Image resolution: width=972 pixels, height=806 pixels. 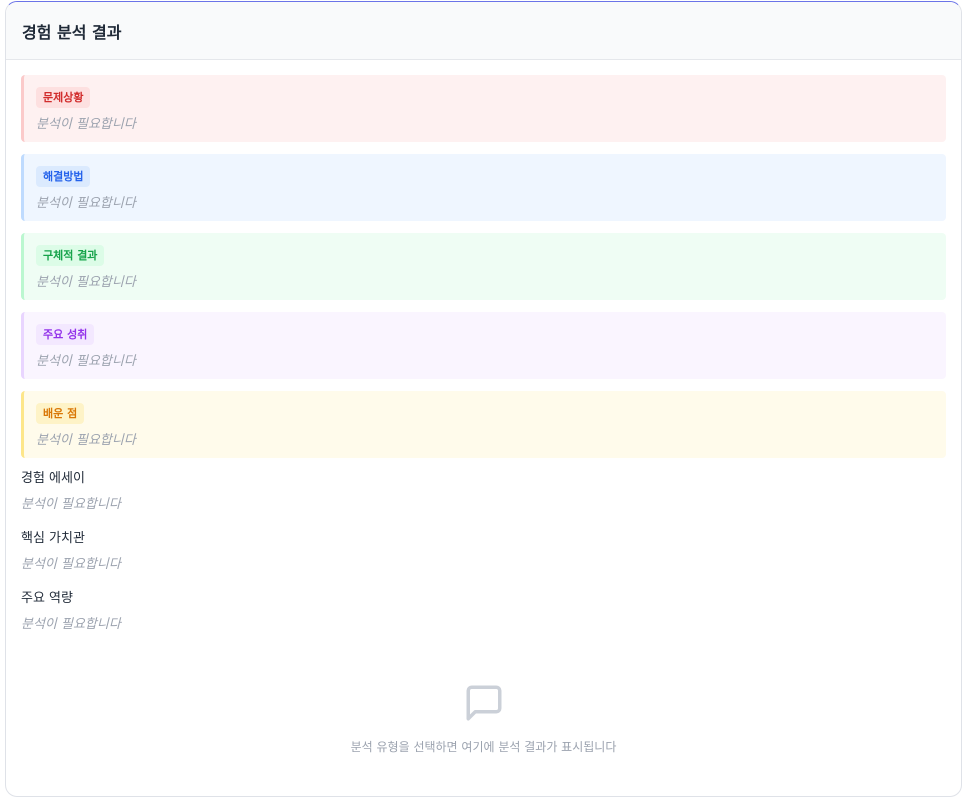 I want to click on card-achievement: 주요 성취 분석이 필요합니다, so click(x=483, y=345).